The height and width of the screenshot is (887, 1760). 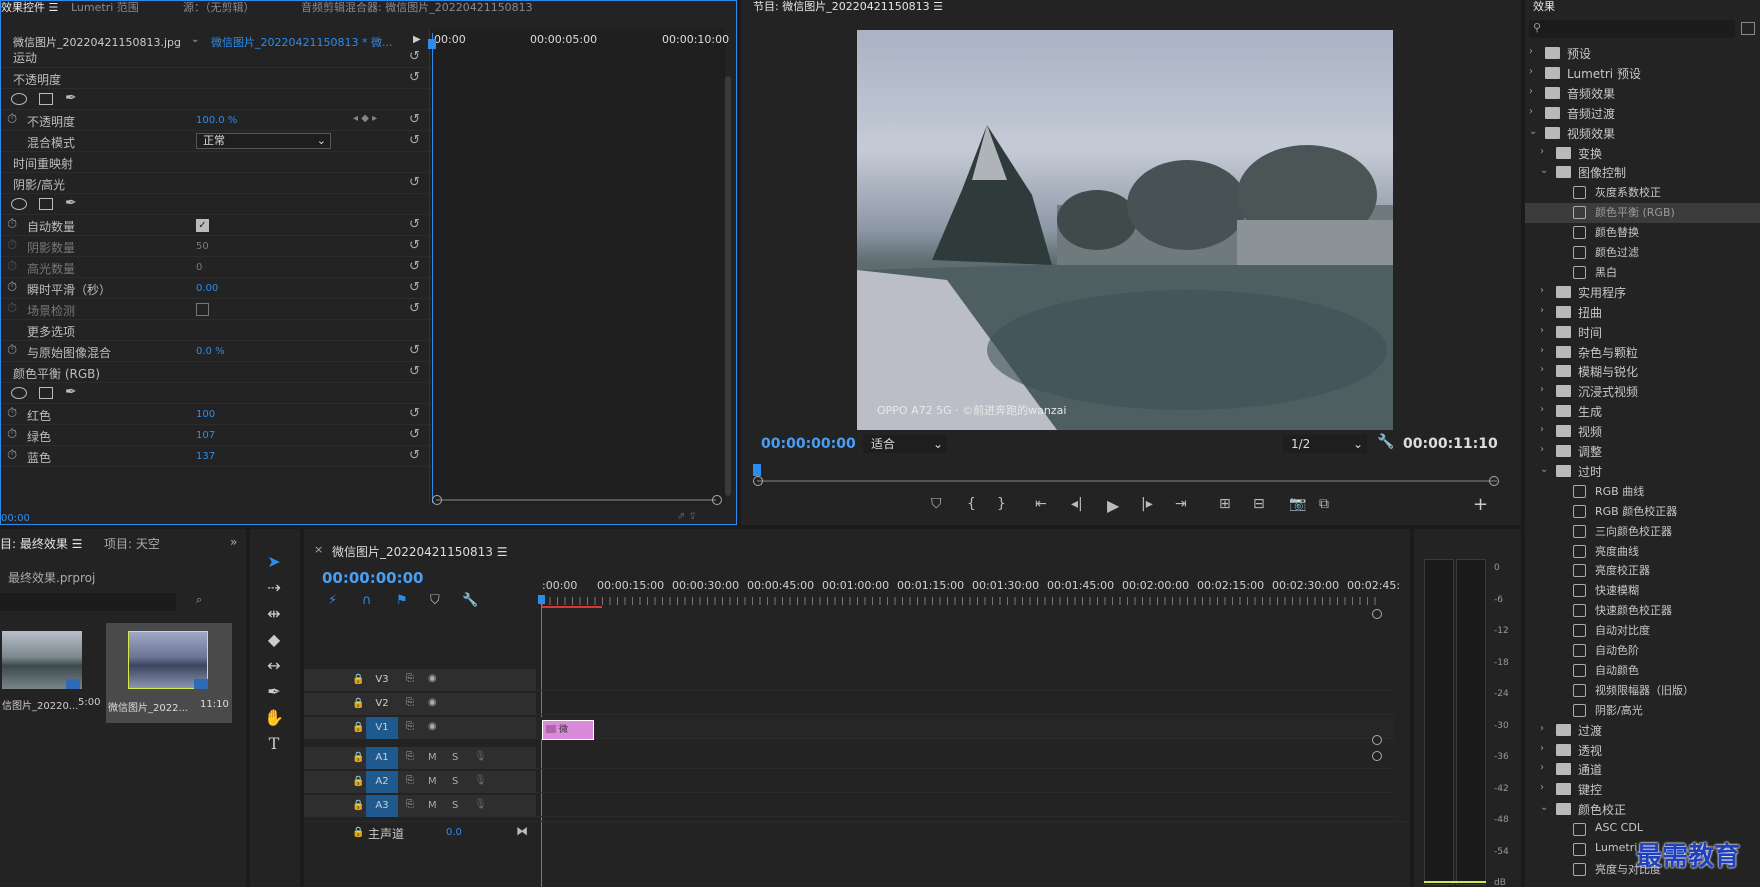 What do you see at coordinates (210, 351) in the screenshot?
I see `blend-original-value: 0.0 %` at bounding box center [210, 351].